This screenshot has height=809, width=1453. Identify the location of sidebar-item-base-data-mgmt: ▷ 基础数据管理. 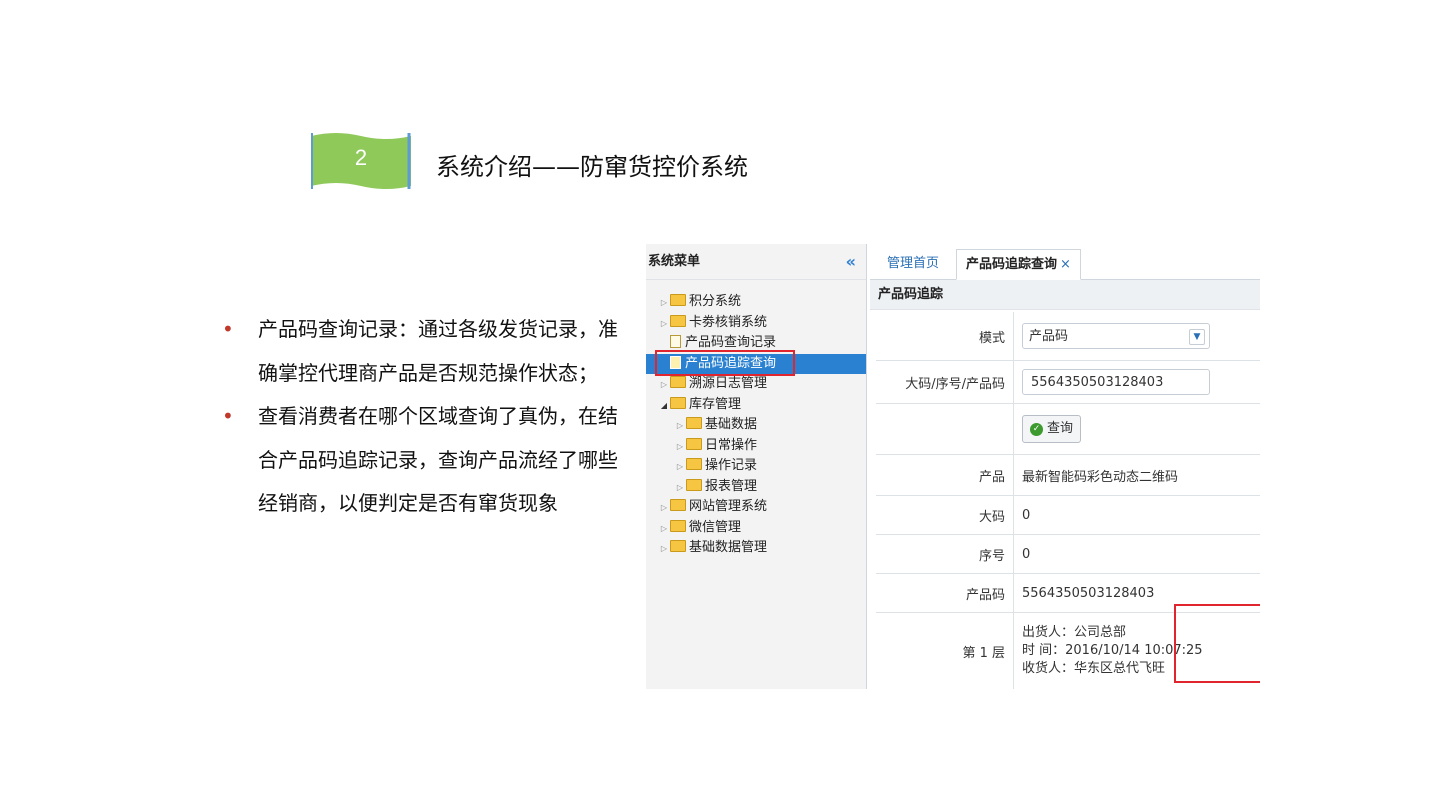
(756, 548).